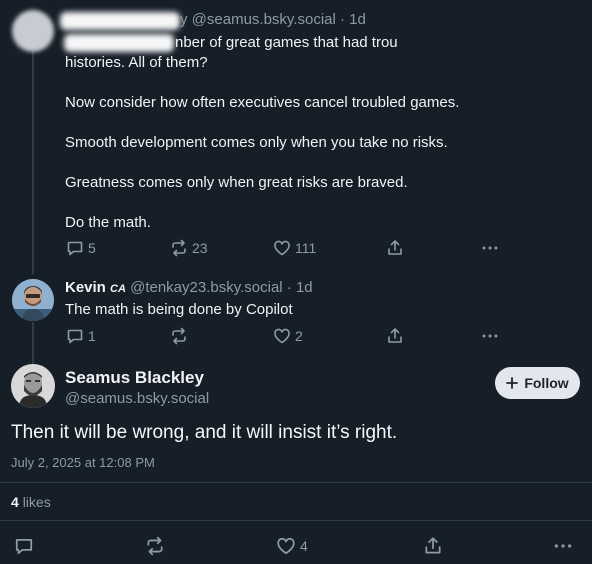  I want to click on repost-button: 23, so click(189, 248).